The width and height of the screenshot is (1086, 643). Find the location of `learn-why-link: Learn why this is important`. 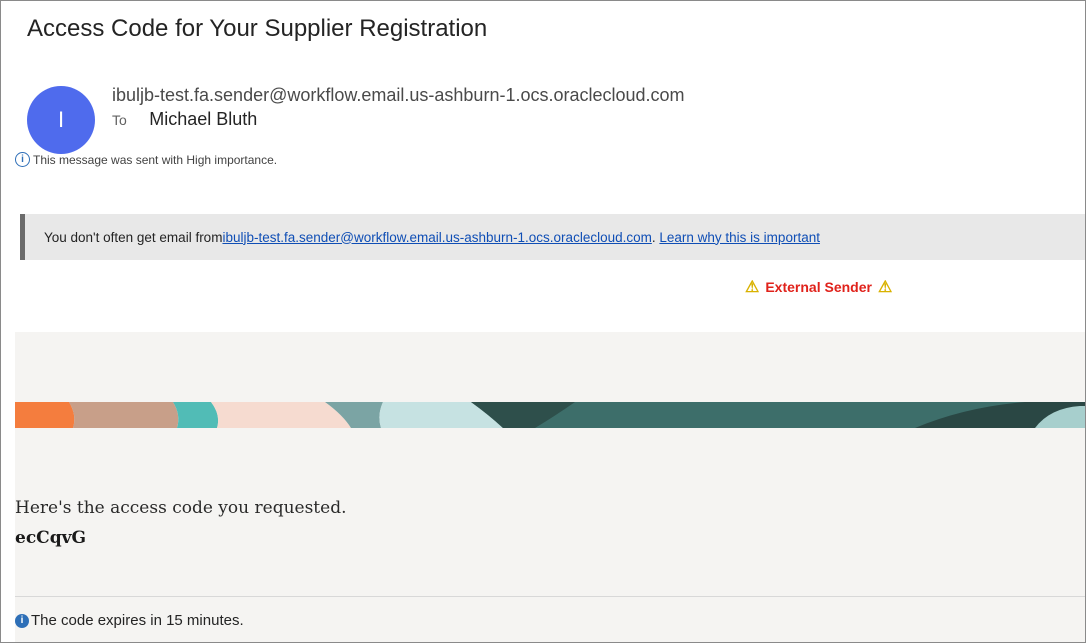

learn-why-link: Learn why this is important is located at coordinates (739, 237).